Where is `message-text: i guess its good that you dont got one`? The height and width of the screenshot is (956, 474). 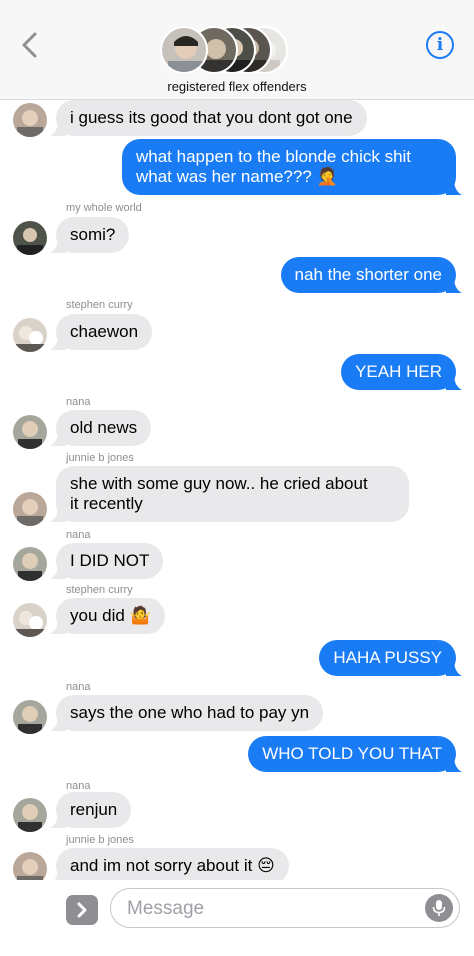
message-text: i guess its good that you dont got one is located at coordinates (211, 117).